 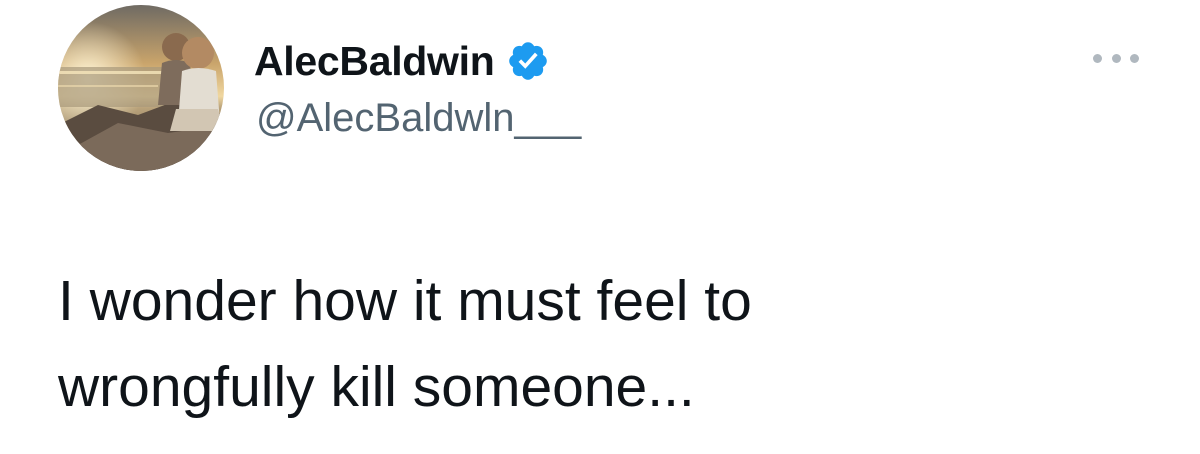 I want to click on more-options-icon, so click(x=1116, y=58).